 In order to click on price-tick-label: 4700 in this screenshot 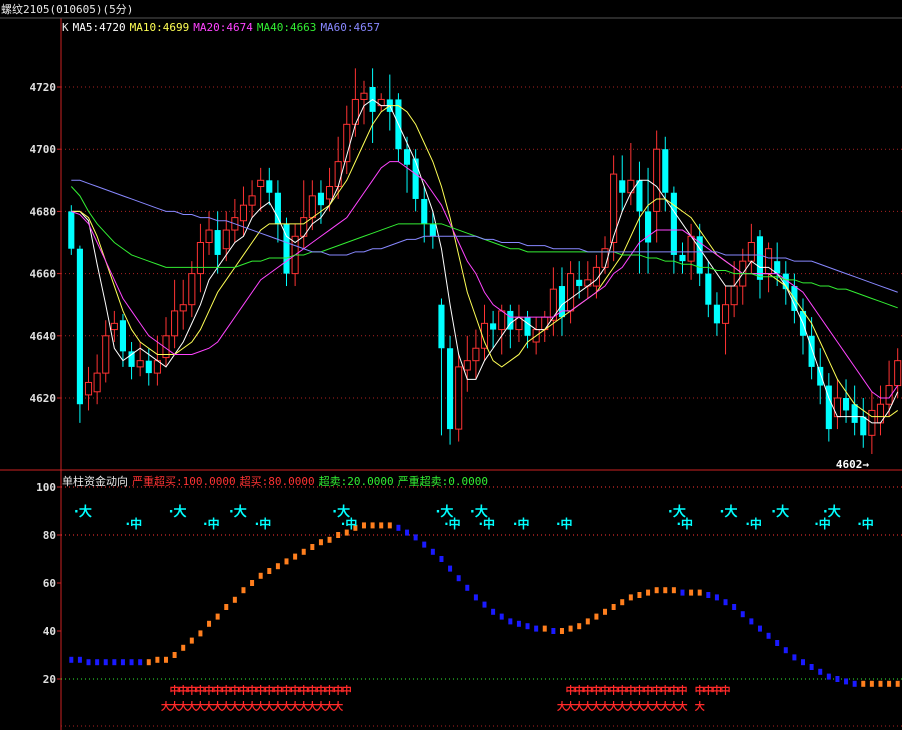, I will do `click(43, 149)`.